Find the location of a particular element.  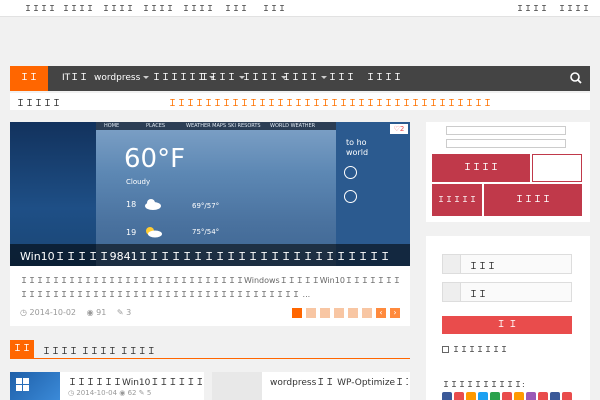

post-meta: ◷ 2014-10-02 ◉ 91 ✎ 3 is located at coordinates (75, 312).